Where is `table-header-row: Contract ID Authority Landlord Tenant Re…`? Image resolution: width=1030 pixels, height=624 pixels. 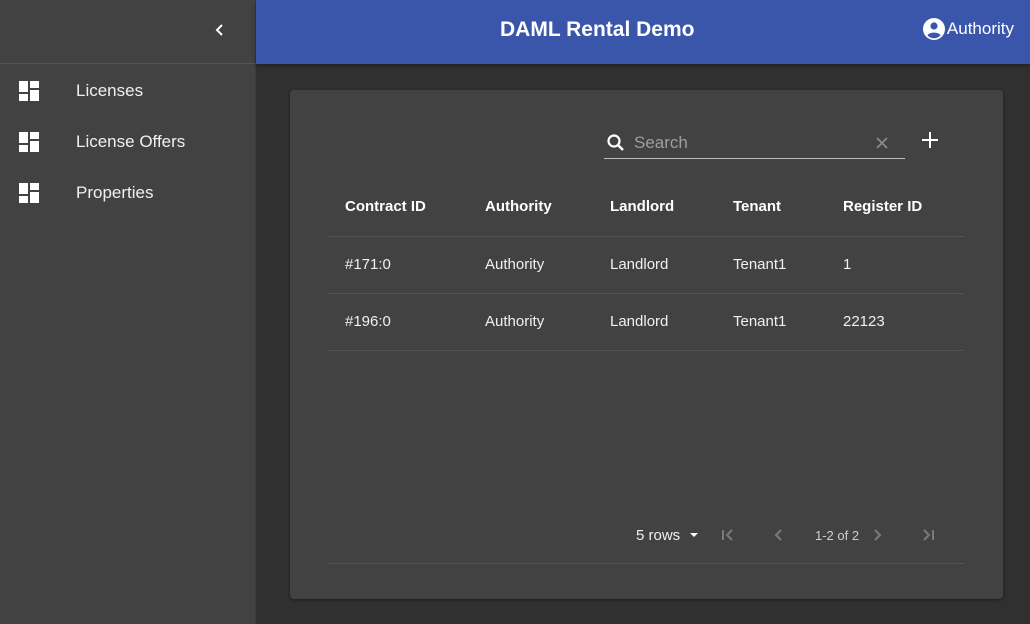
table-header-row: Contract ID Authority Landlord Tenant Re… is located at coordinates (646, 207).